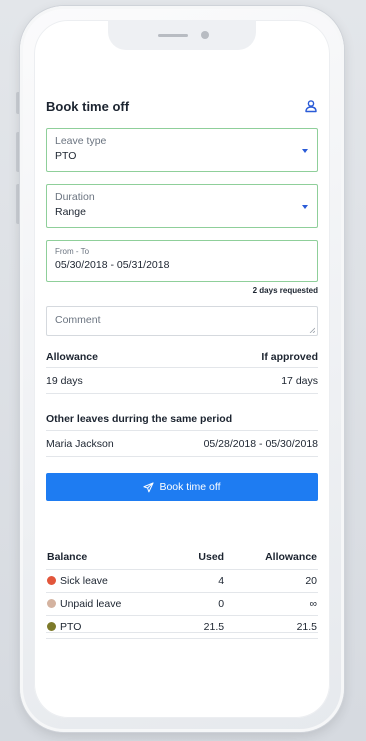 This screenshot has height=741, width=366. What do you see at coordinates (271, 557) in the screenshot?
I see `allowance-column-header: Allowance` at bounding box center [271, 557].